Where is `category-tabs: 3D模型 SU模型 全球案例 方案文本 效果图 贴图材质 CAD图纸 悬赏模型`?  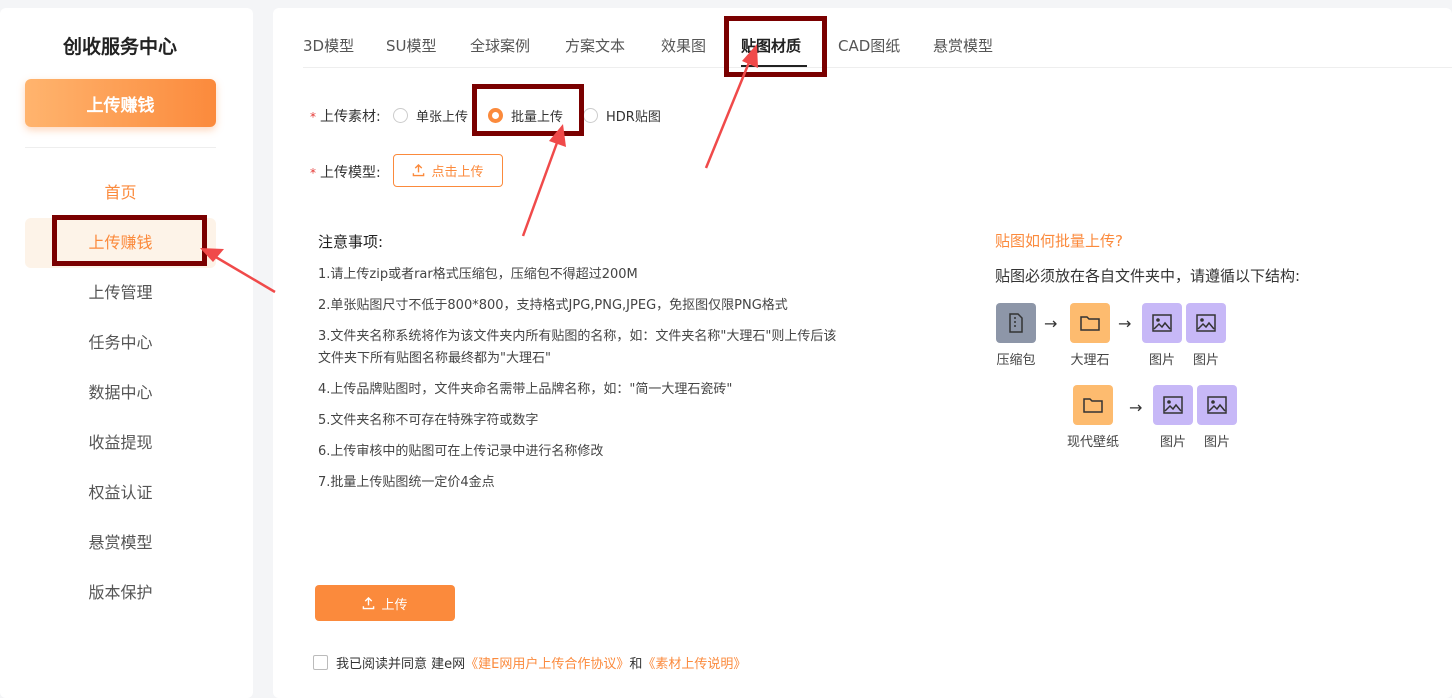 category-tabs: 3D模型 SU模型 全球案例 方案文本 效果图 贴图材质 CAD图纸 悬赏模型 is located at coordinates (877, 38).